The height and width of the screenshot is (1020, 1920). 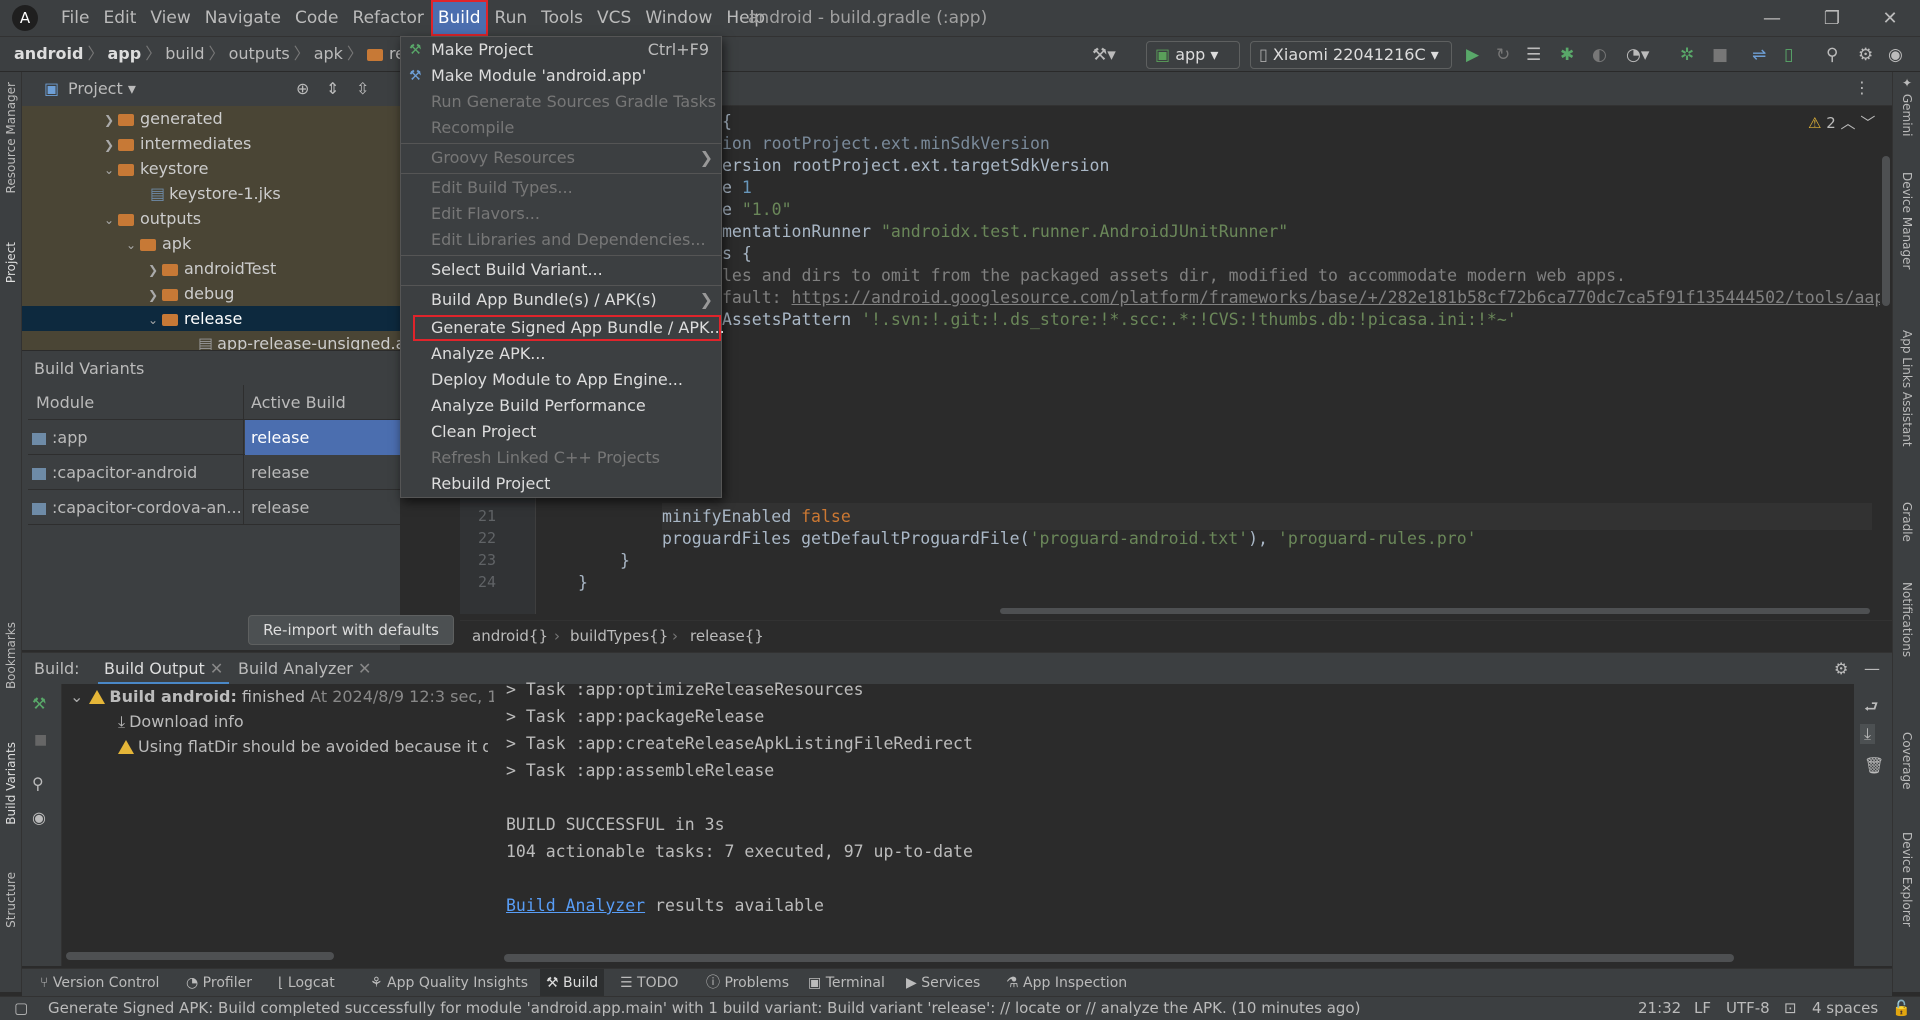 I want to click on app-links-tab: App Links Assistant, so click(x=1907, y=388).